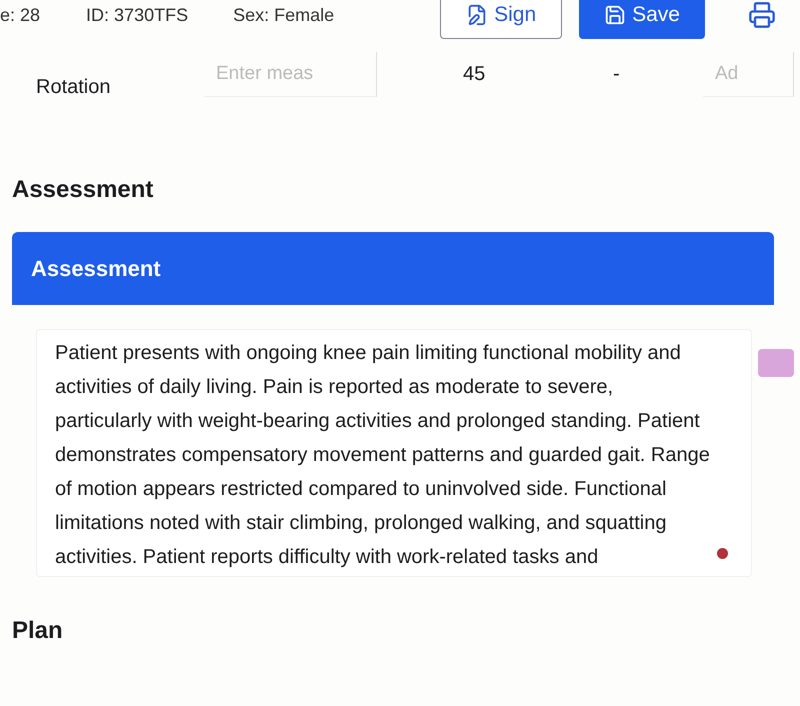 The image size is (800, 706). Describe the element at coordinates (748, 74) in the screenshot. I see `notes-field: Ad` at that location.